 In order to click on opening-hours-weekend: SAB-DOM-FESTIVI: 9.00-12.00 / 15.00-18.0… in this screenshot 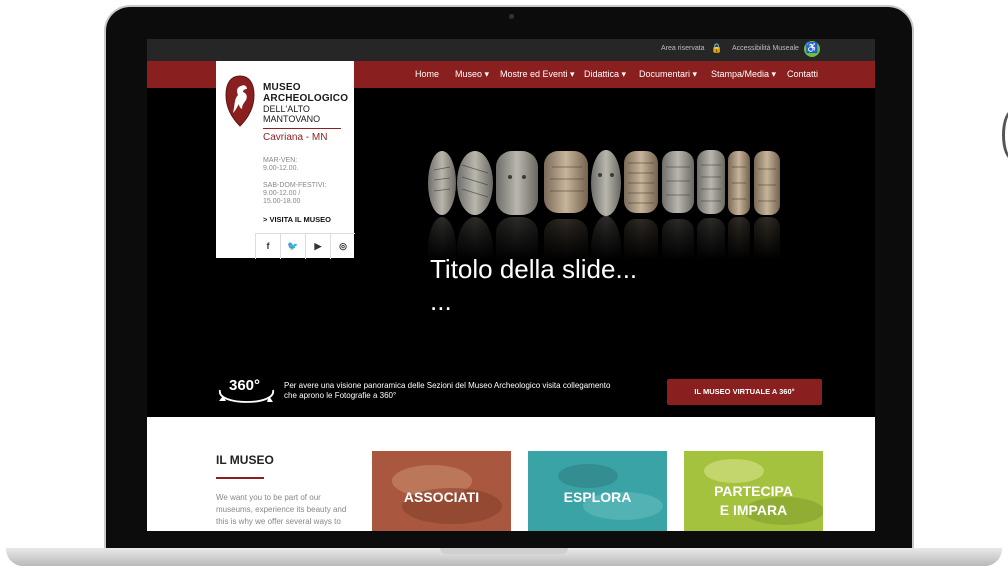, I will do `click(295, 193)`.